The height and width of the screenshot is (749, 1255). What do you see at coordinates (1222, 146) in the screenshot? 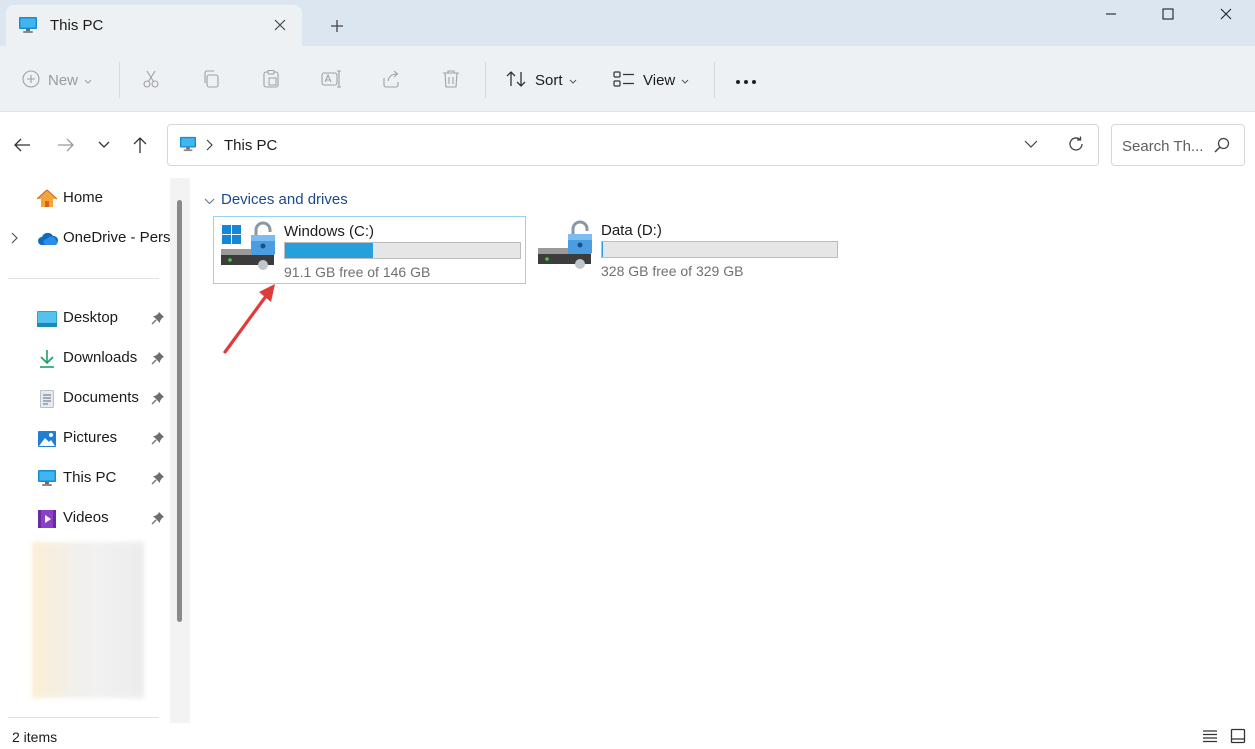
I see `search-icon` at bounding box center [1222, 146].